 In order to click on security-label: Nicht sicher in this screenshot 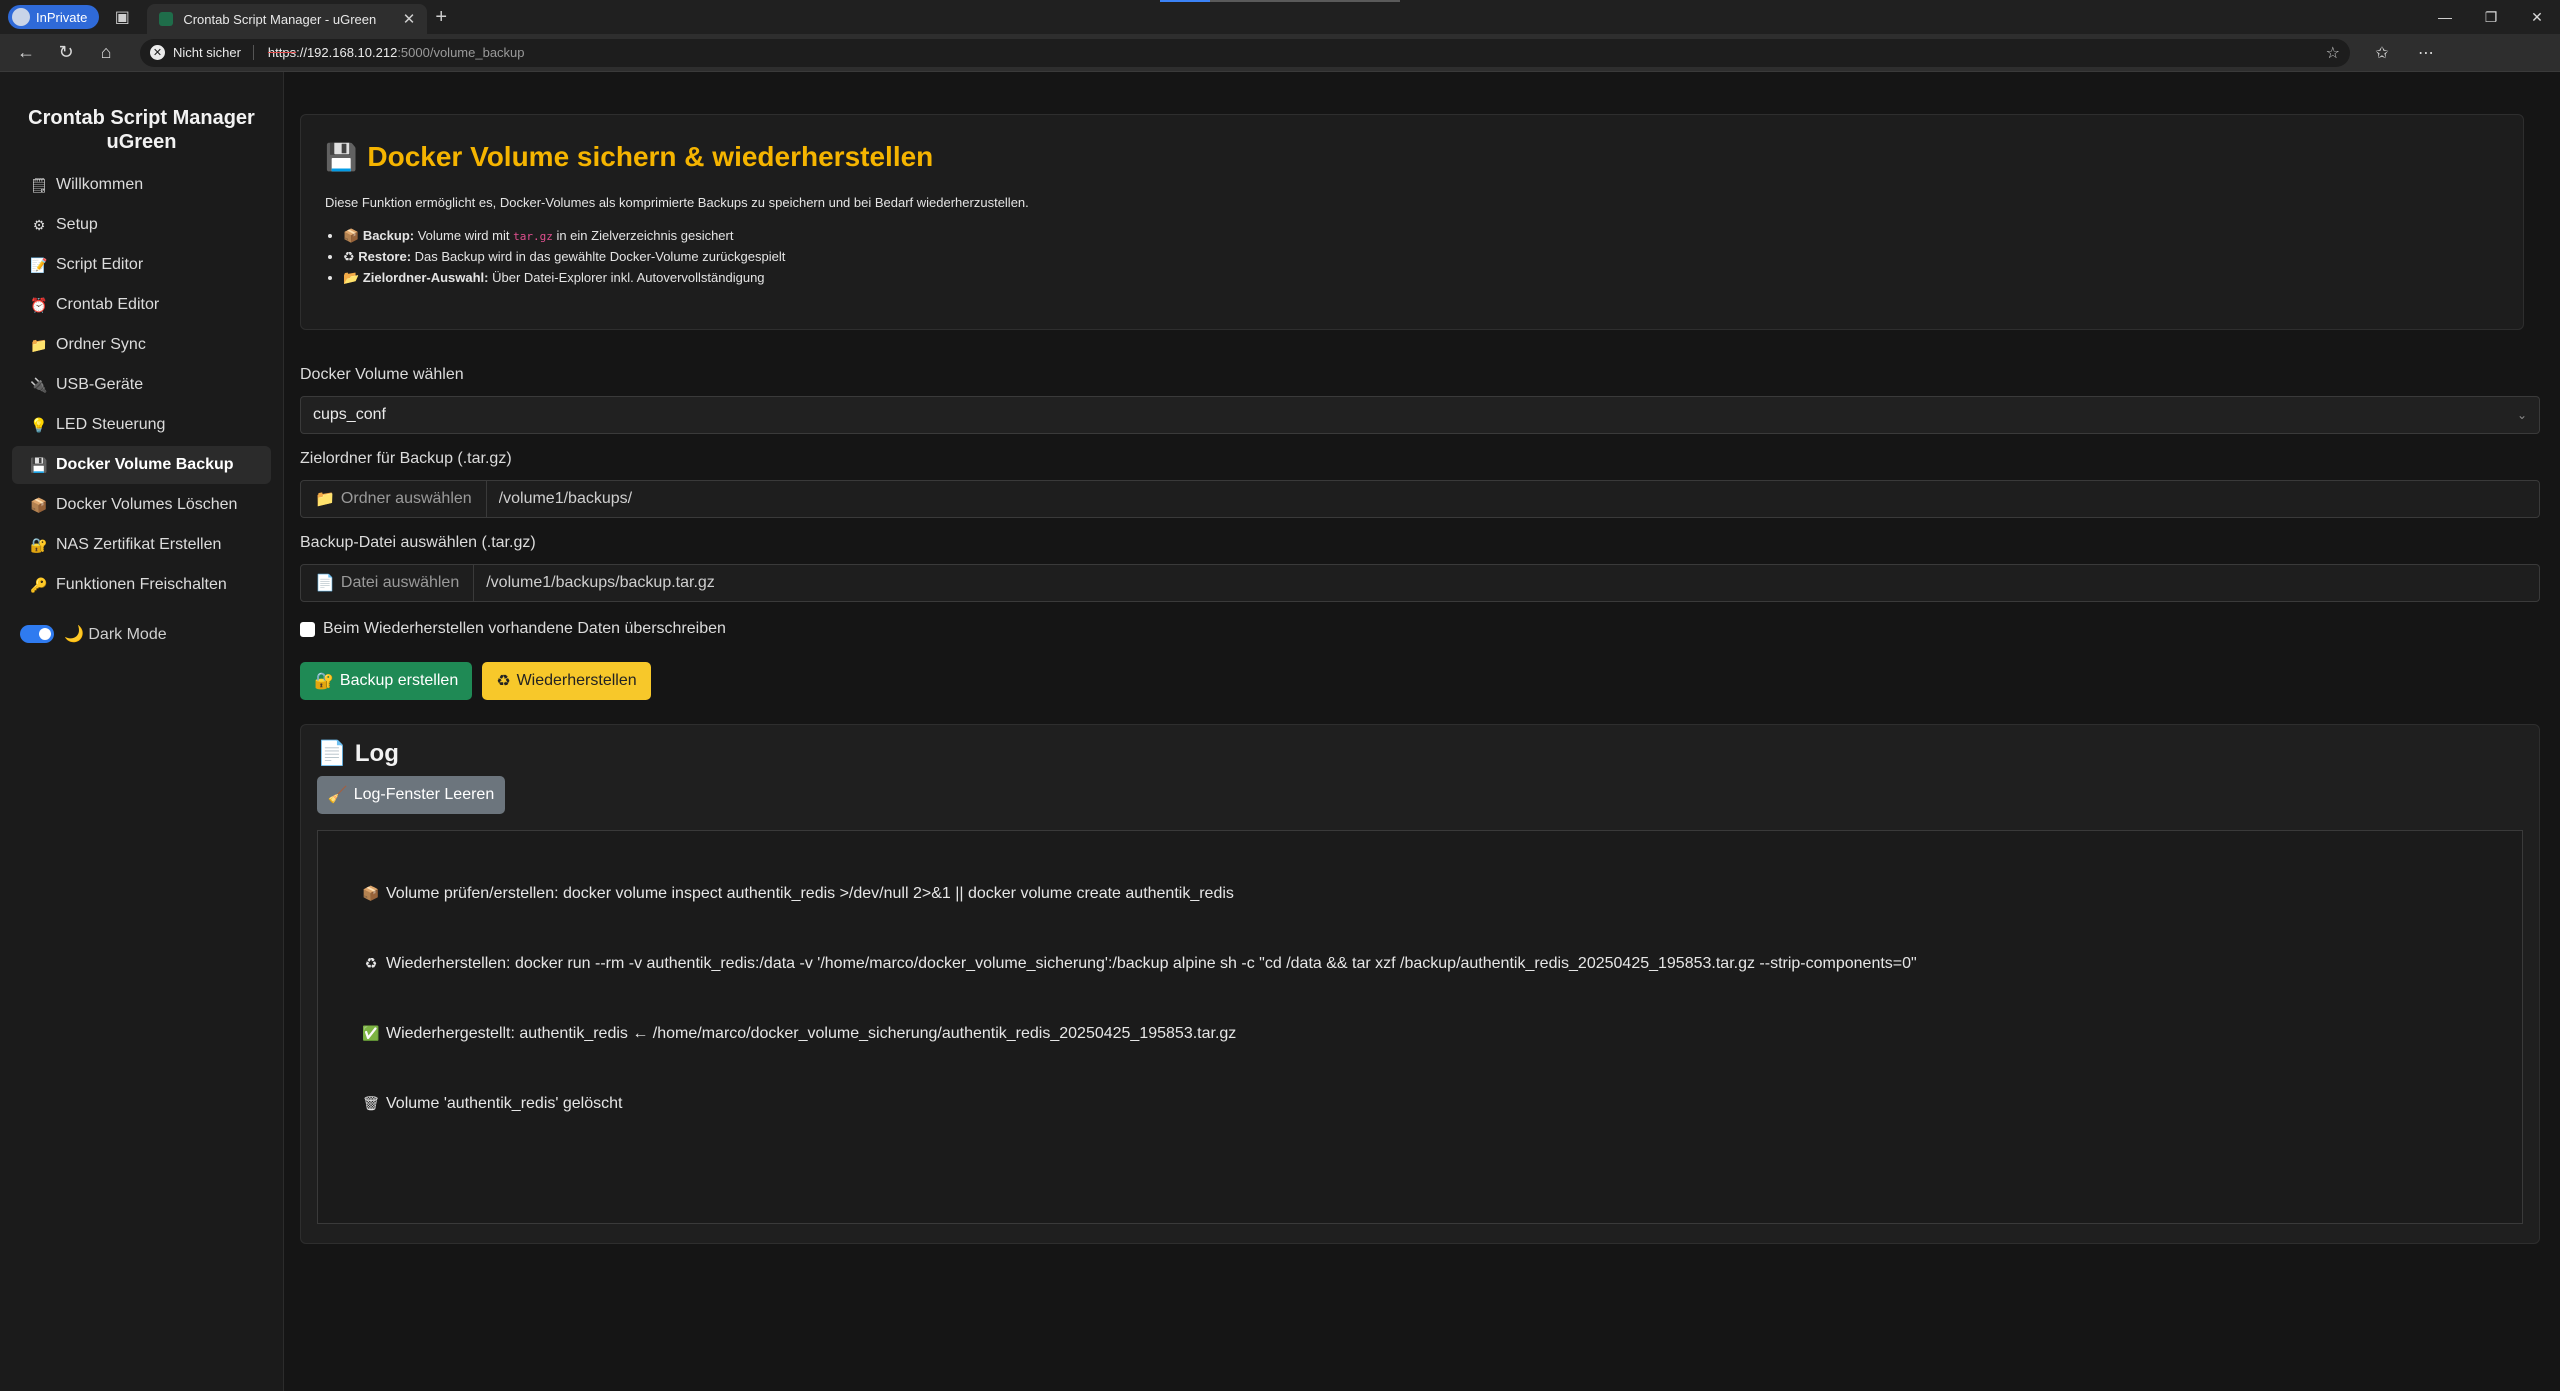, I will do `click(207, 52)`.